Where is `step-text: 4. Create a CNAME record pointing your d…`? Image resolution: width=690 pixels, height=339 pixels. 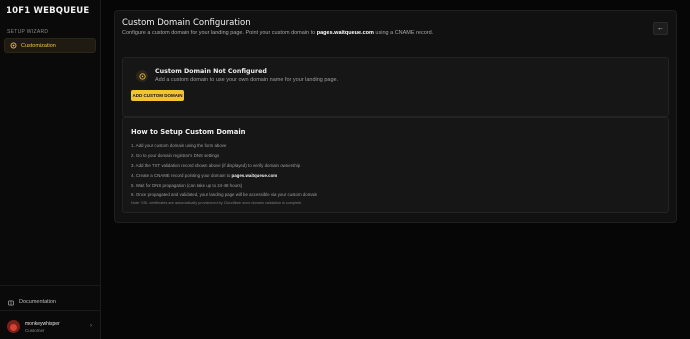
step-text: 4. Create a CNAME record pointing your d… is located at coordinates (181, 175).